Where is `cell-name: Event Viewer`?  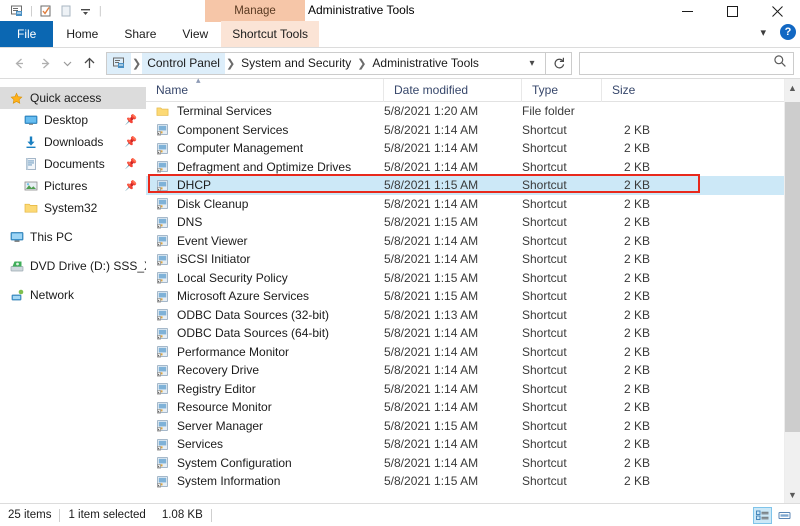 cell-name: Event Viewer is located at coordinates (265, 241).